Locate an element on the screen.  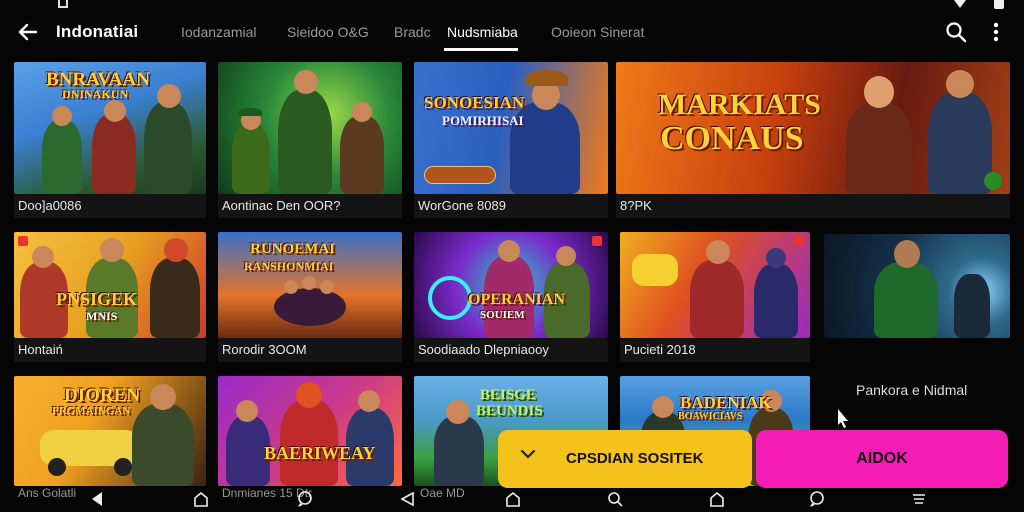
game-thumbnail: DIOREN PRGMAINGAN is located at coordinates (110, 431).